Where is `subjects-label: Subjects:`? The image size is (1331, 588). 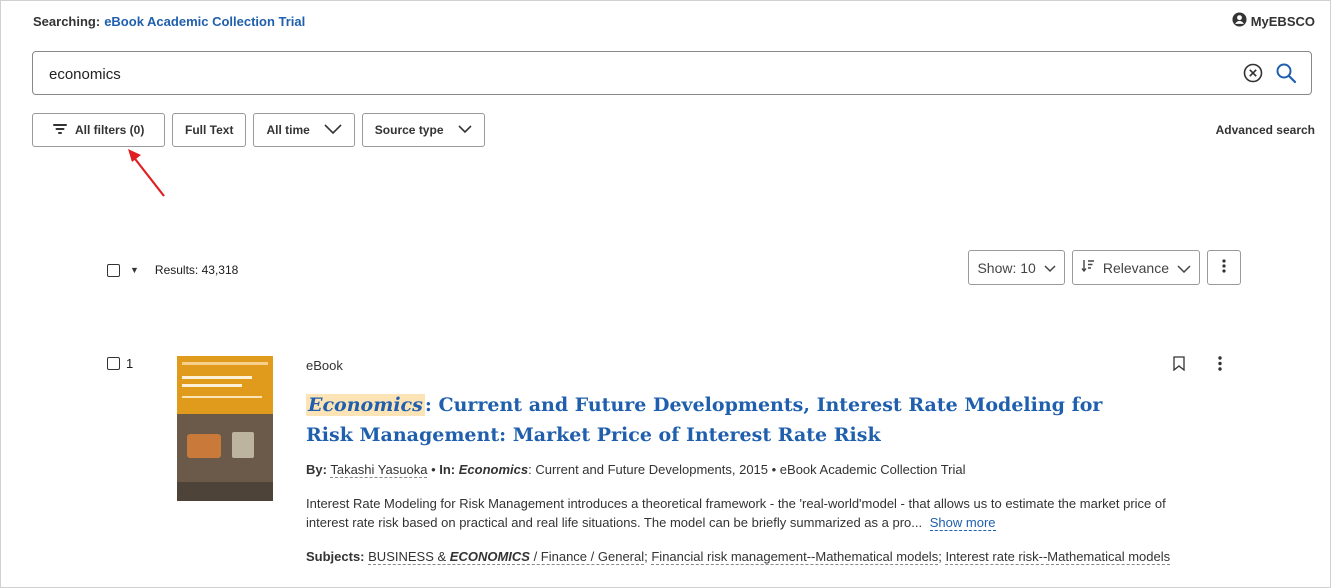
subjects-label: Subjects: is located at coordinates (335, 556).